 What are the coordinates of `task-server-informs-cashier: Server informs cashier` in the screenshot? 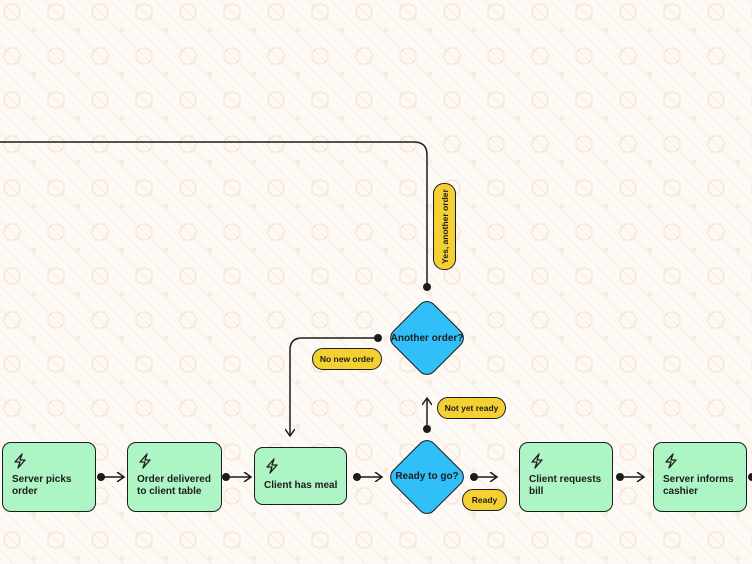 It's located at (700, 477).